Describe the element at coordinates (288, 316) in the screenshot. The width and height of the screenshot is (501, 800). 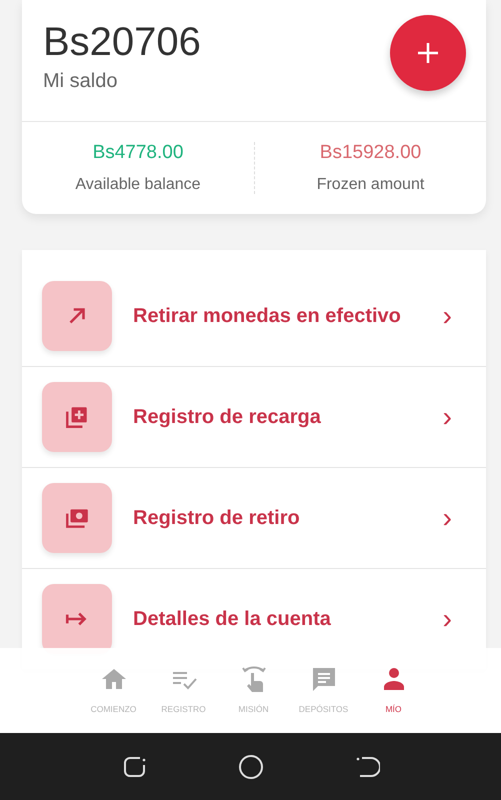
I see `menu-item: Retirar monedas en efectivo` at that location.